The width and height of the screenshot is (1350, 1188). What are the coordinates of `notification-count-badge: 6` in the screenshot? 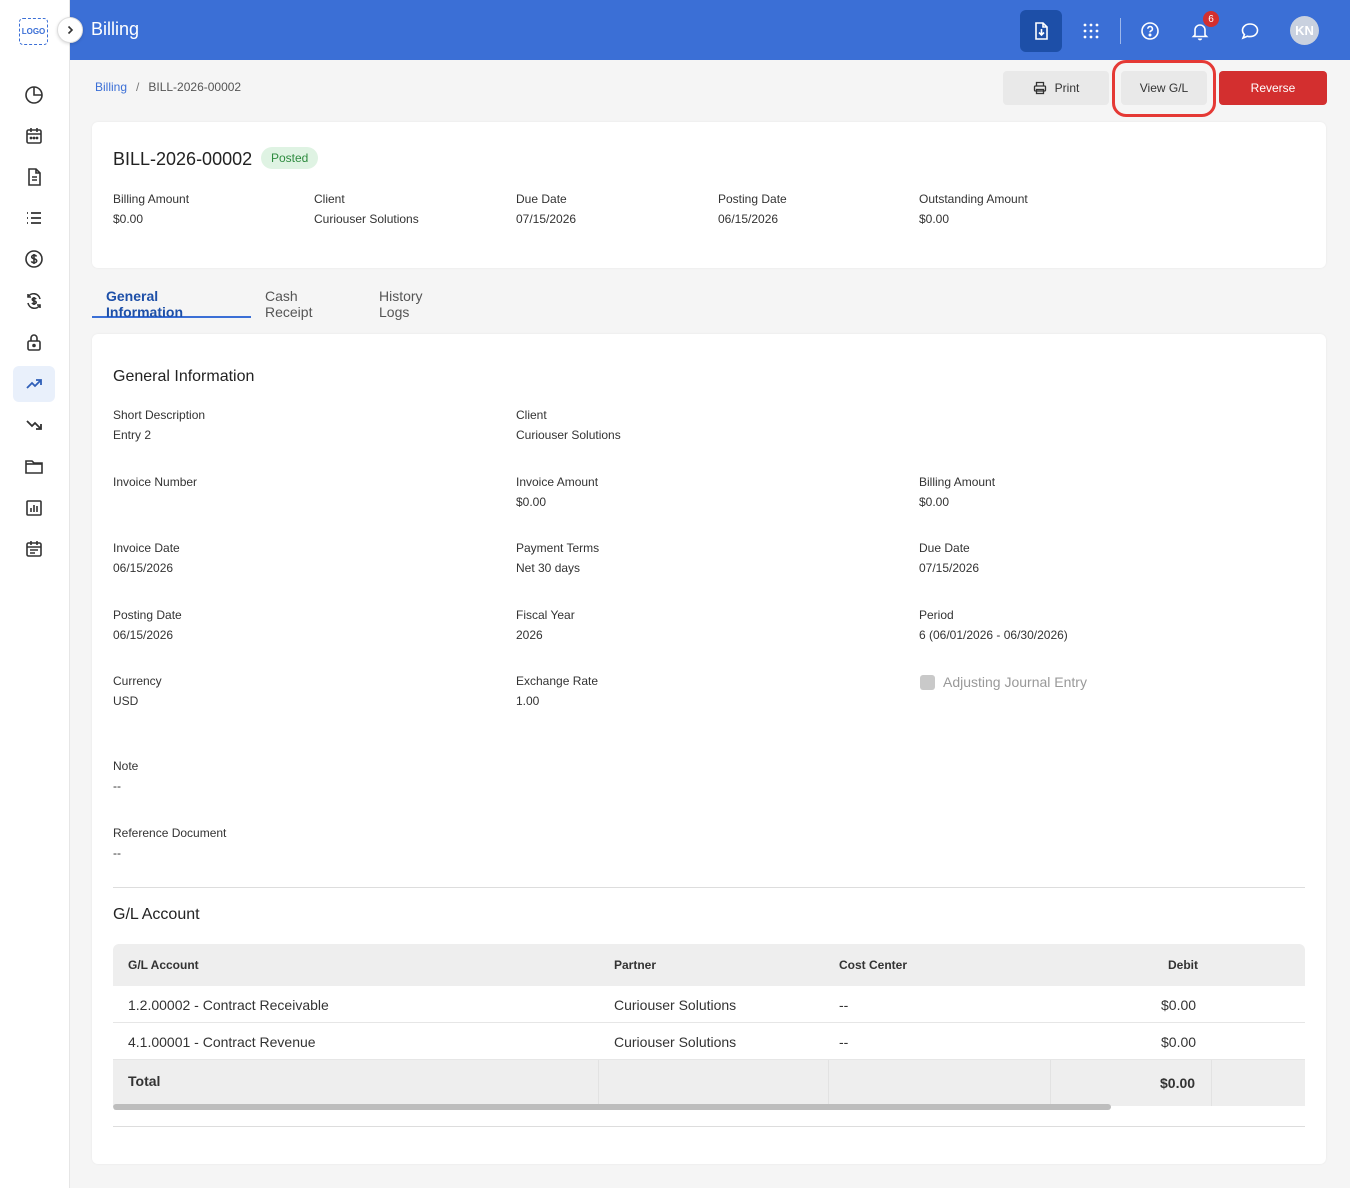 It's located at (1211, 19).